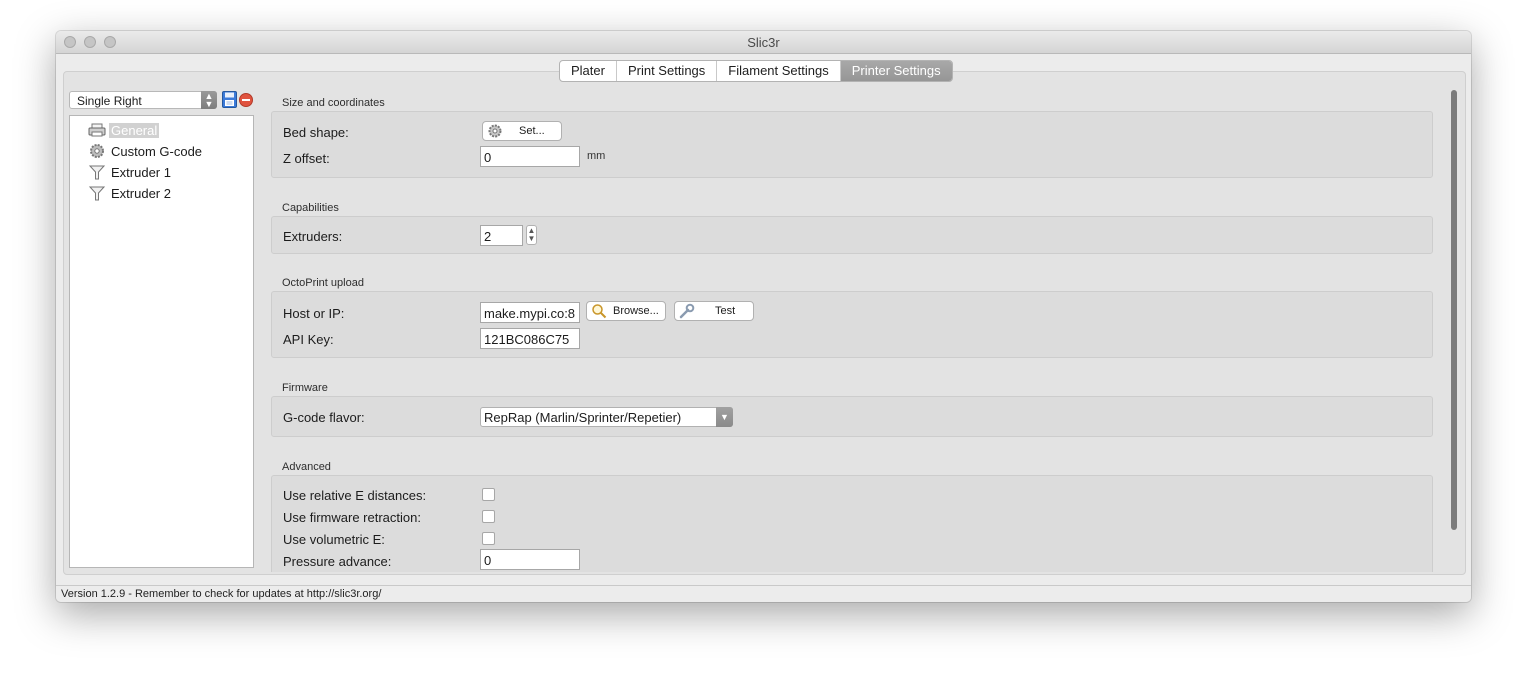 Image resolution: width=1527 pixels, height=683 pixels. I want to click on printer-icon, so click(97, 130).